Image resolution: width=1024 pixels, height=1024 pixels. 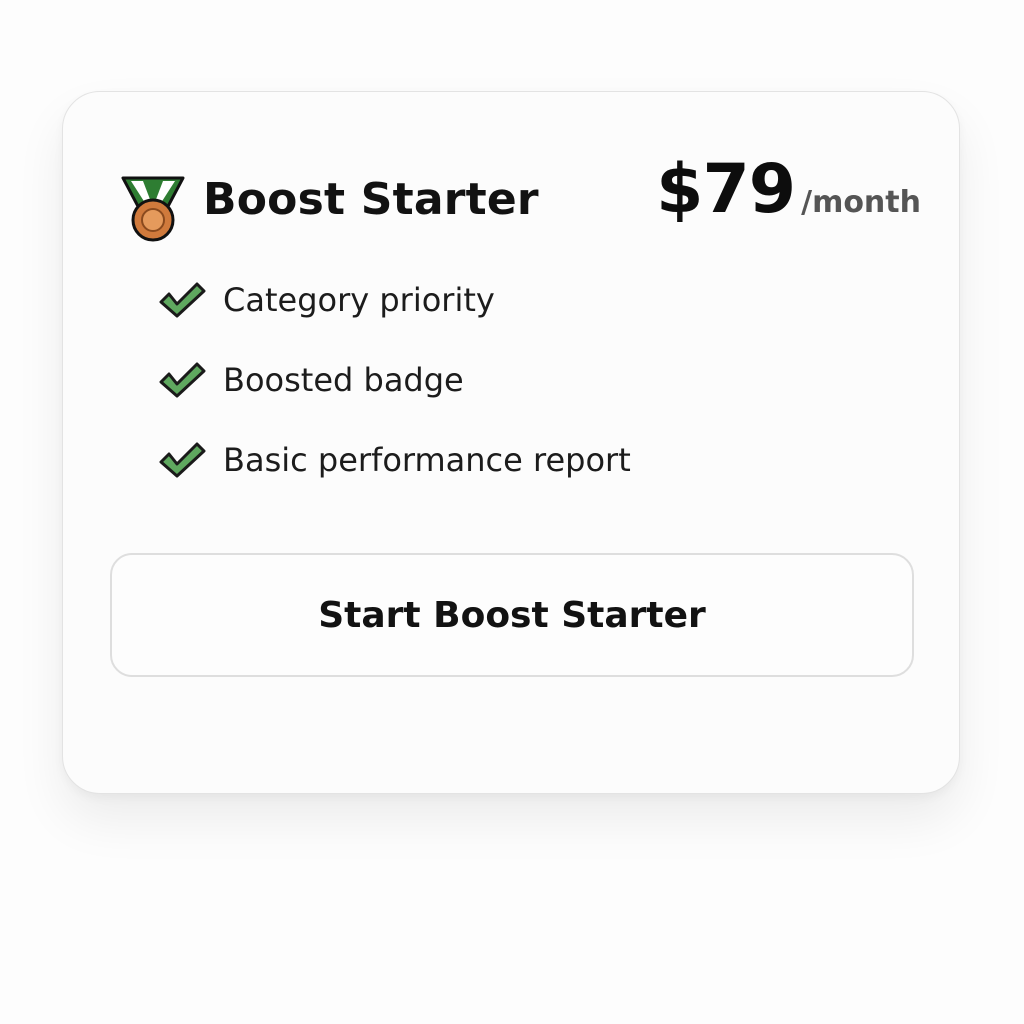 I want to click on price-amount: $79, so click(x=726, y=189).